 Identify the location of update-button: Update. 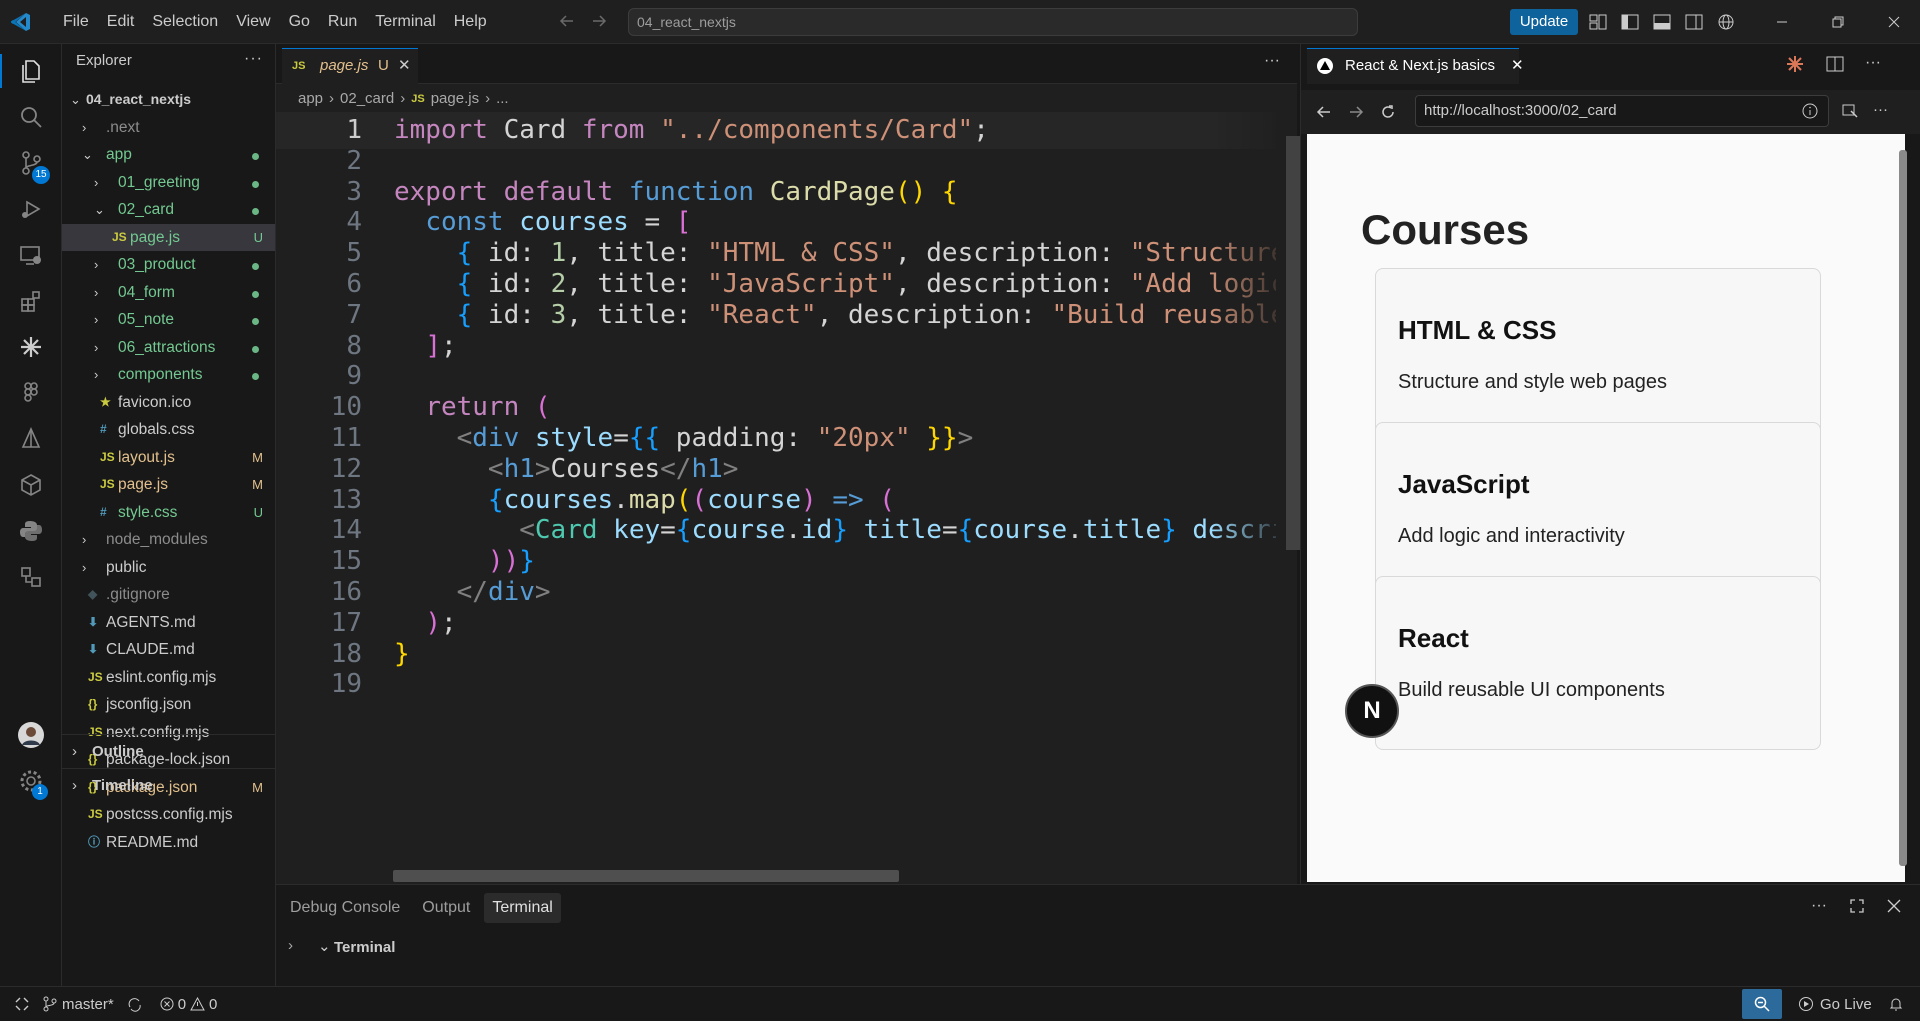
(1544, 22).